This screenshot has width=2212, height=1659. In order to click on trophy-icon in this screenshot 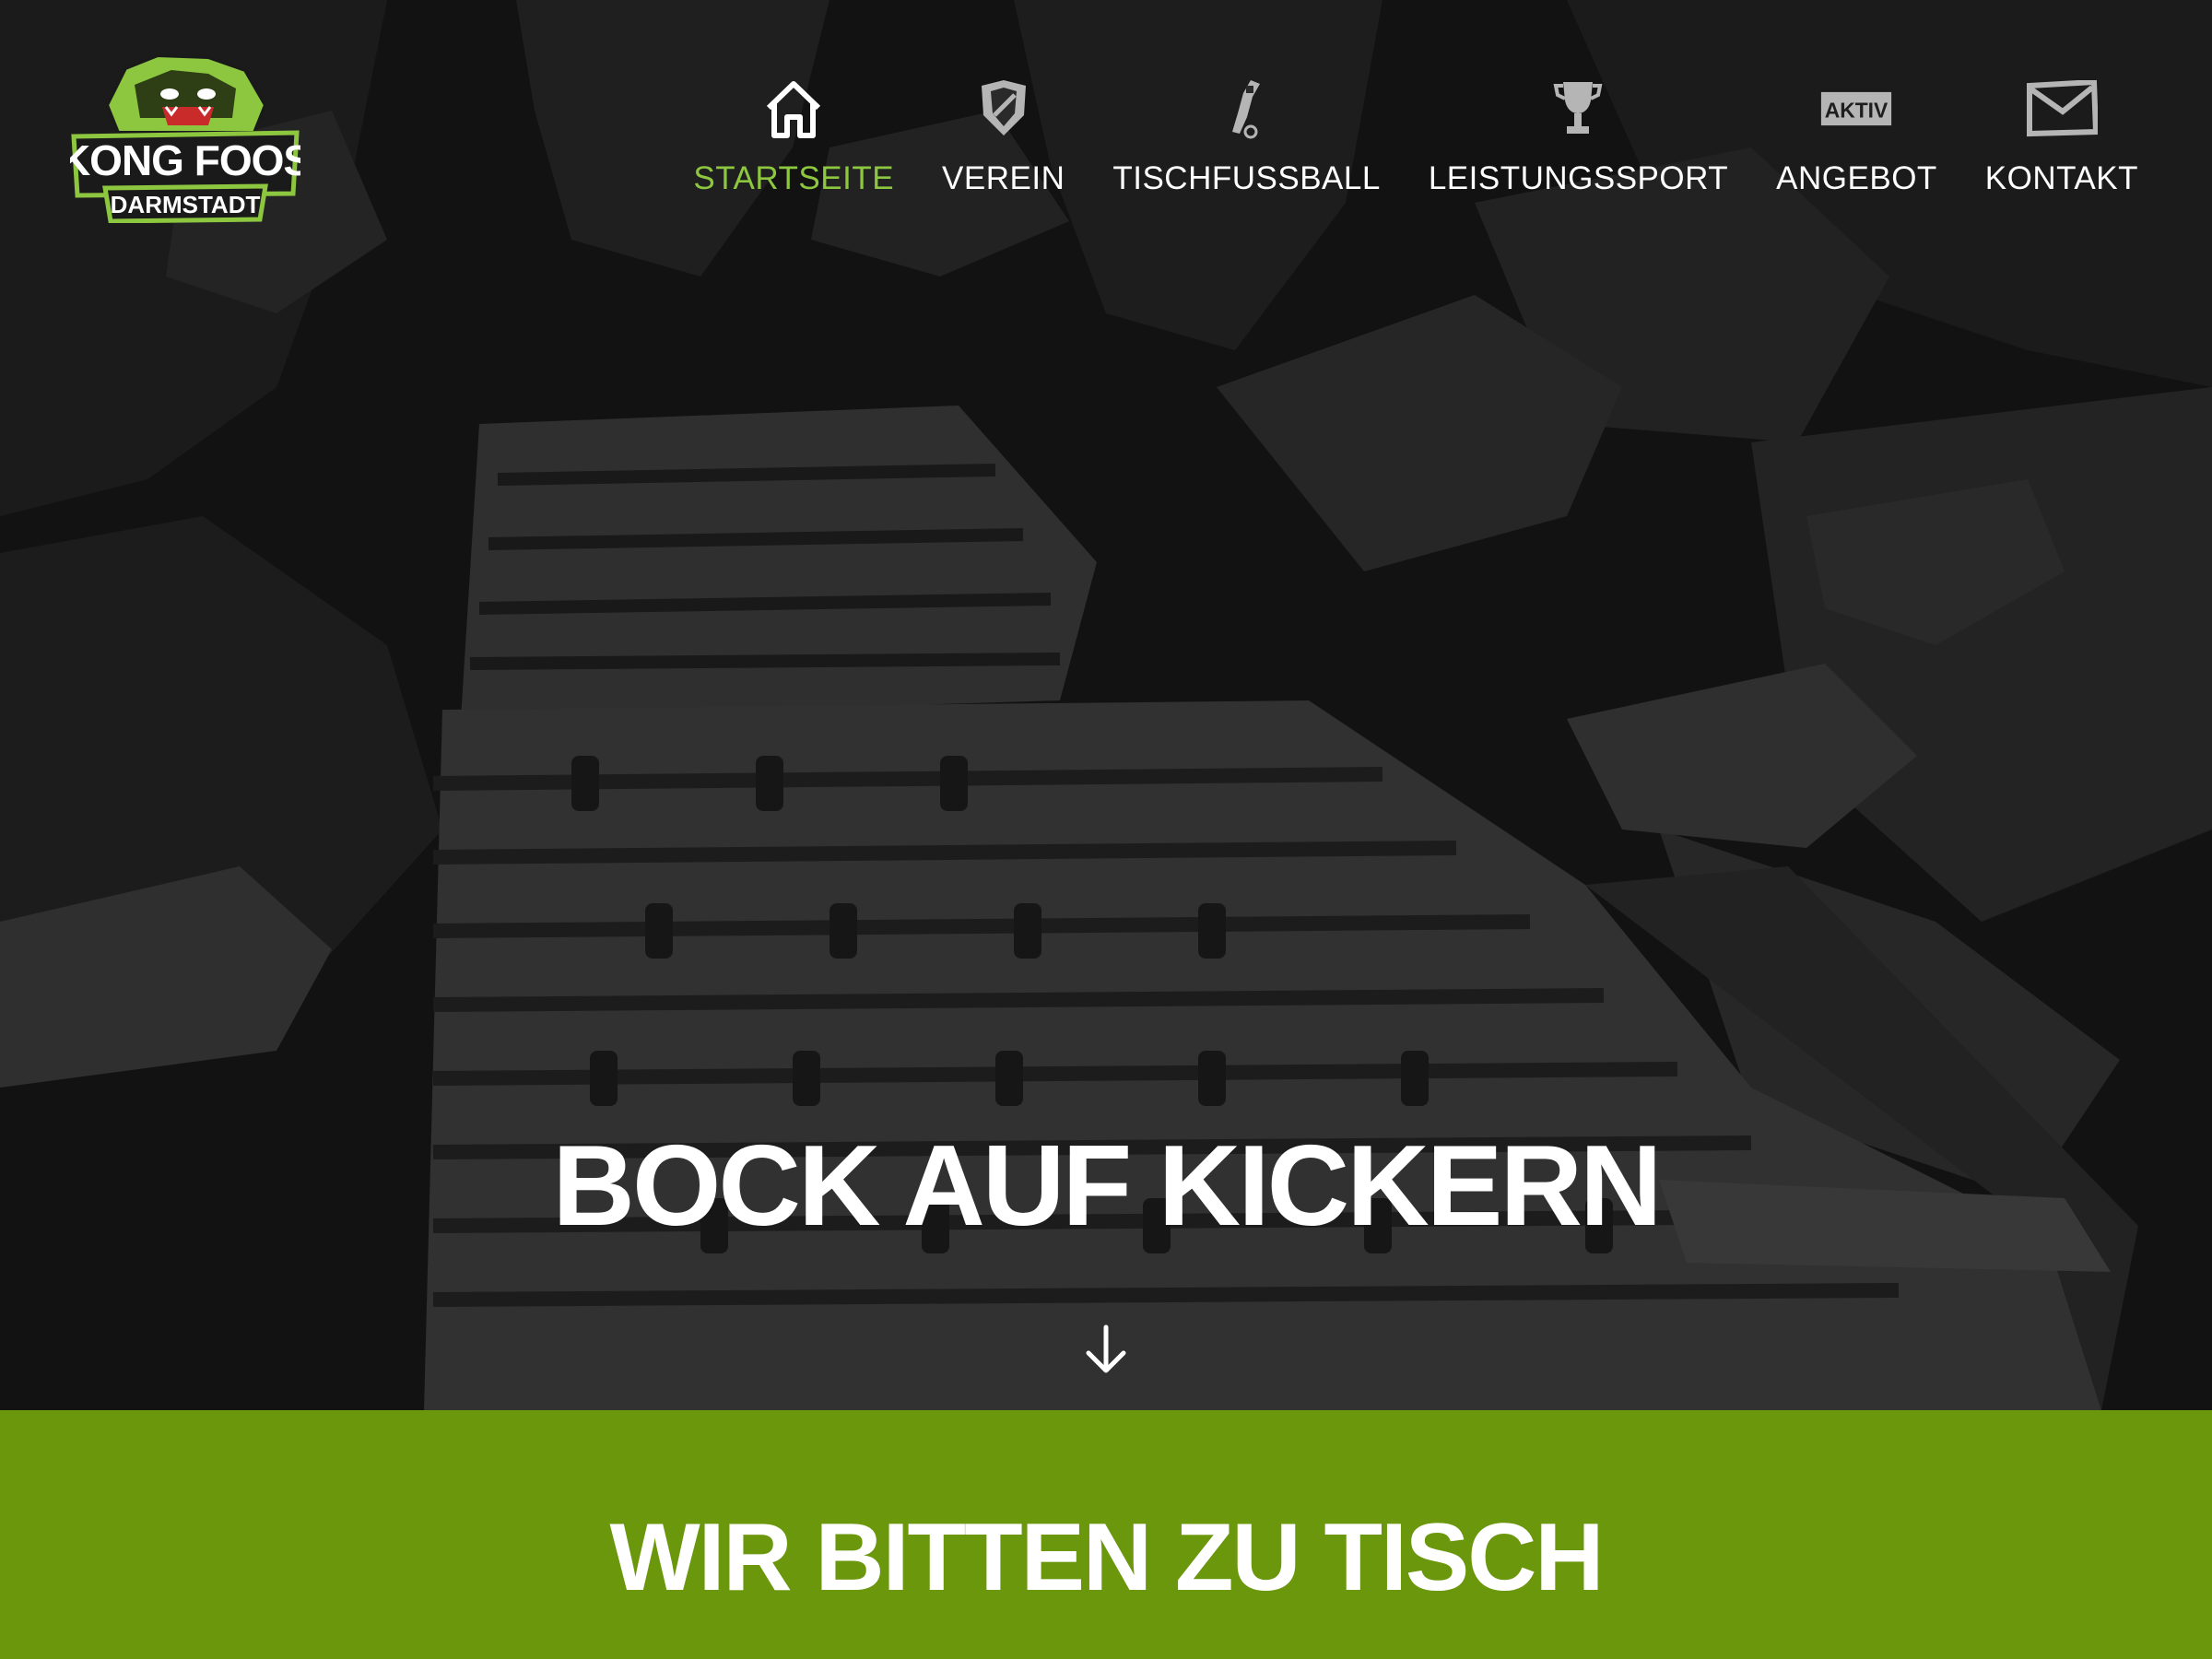, I will do `click(1578, 109)`.